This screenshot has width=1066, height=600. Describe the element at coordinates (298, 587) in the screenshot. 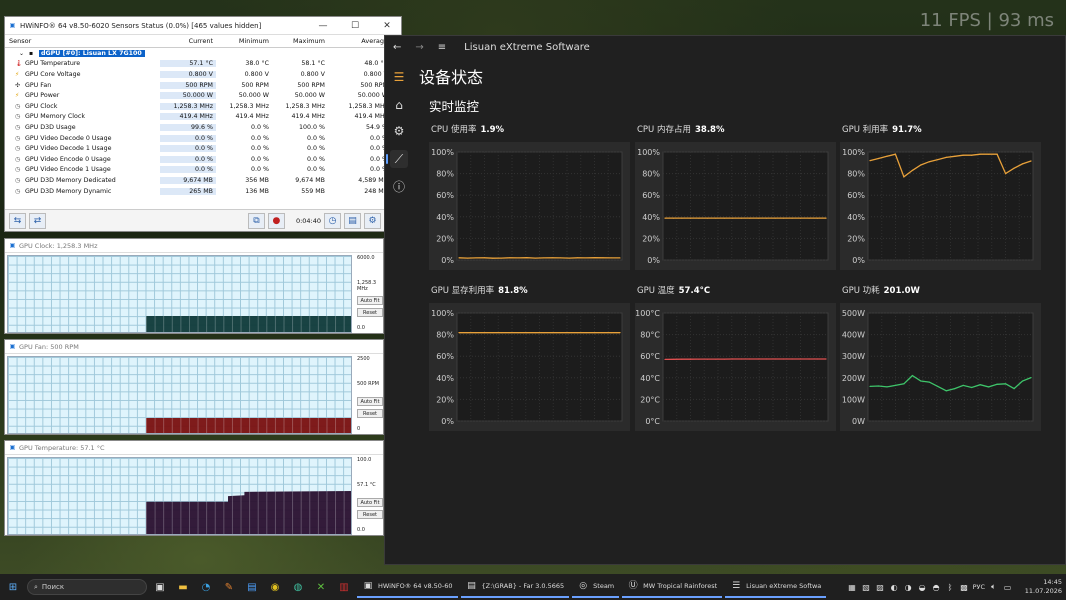

I see `browser-icon: ◍` at that location.